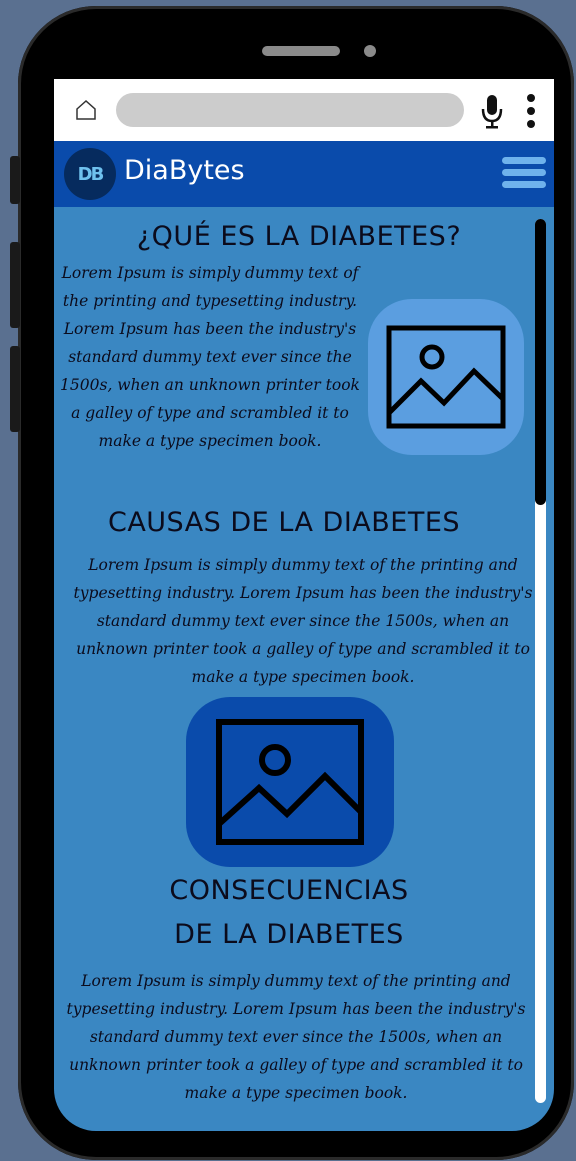 This screenshot has height=1161, width=576. What do you see at coordinates (289, 934) in the screenshot?
I see `heading-line-2: DE LA DIABETES` at bounding box center [289, 934].